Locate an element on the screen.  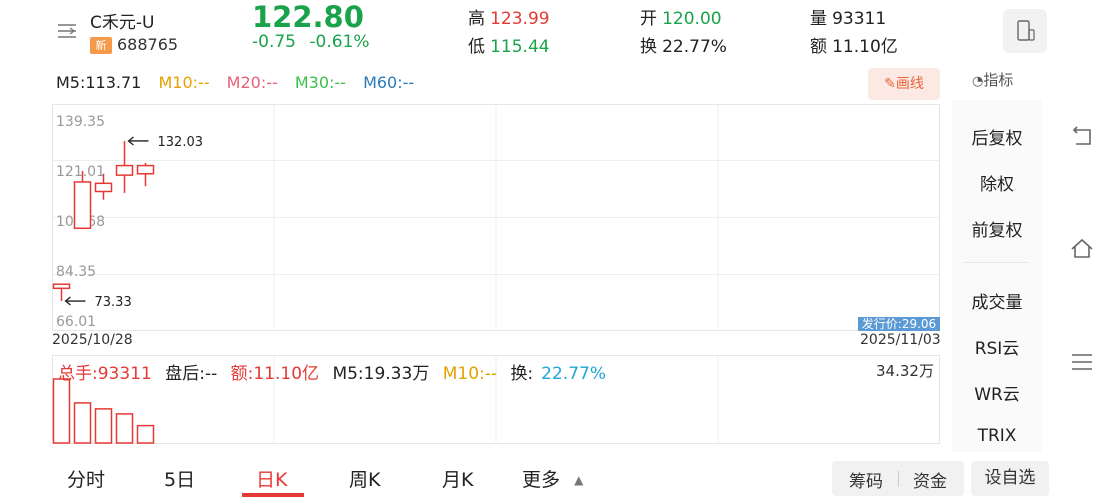
y-tick-label: 84.35 is located at coordinates (76, 272).